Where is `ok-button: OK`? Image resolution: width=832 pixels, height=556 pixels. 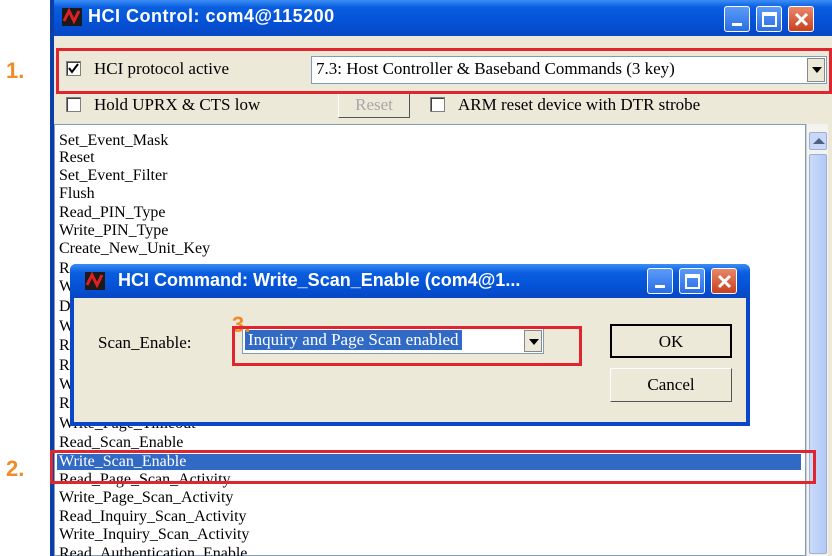 ok-button: OK is located at coordinates (671, 341).